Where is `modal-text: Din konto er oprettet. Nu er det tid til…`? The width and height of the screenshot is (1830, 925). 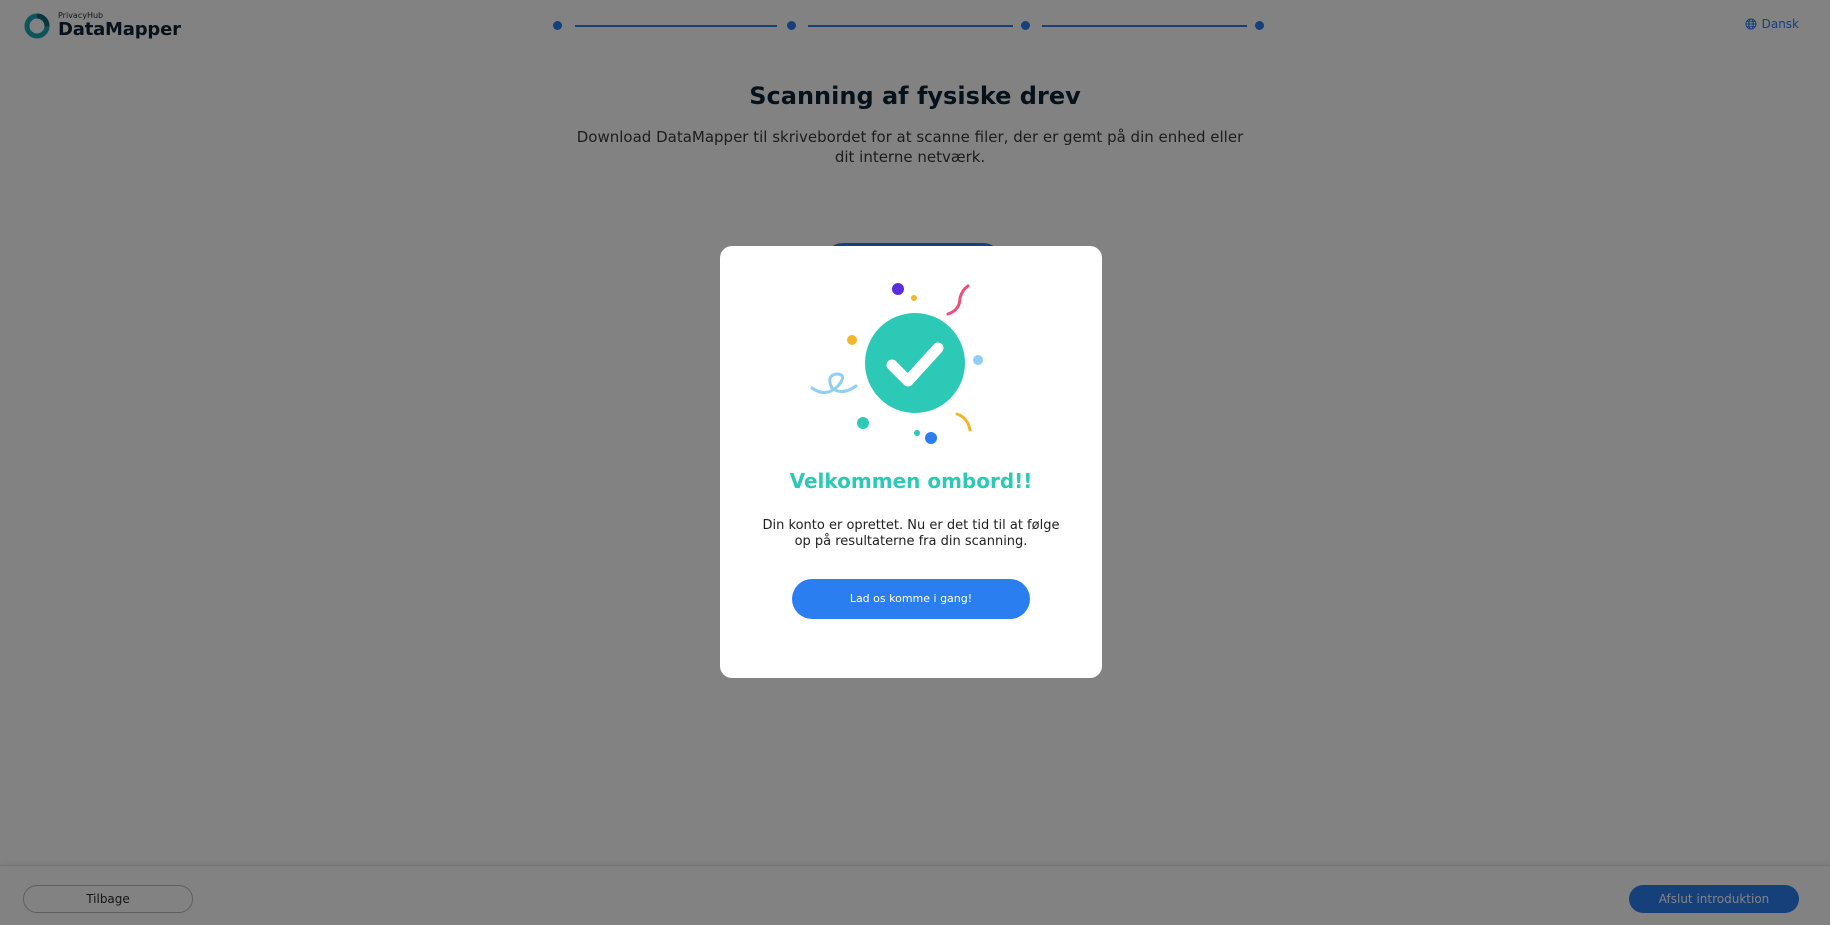
modal-text: Din konto er oprettet. Nu er det tid til… is located at coordinates (911, 533).